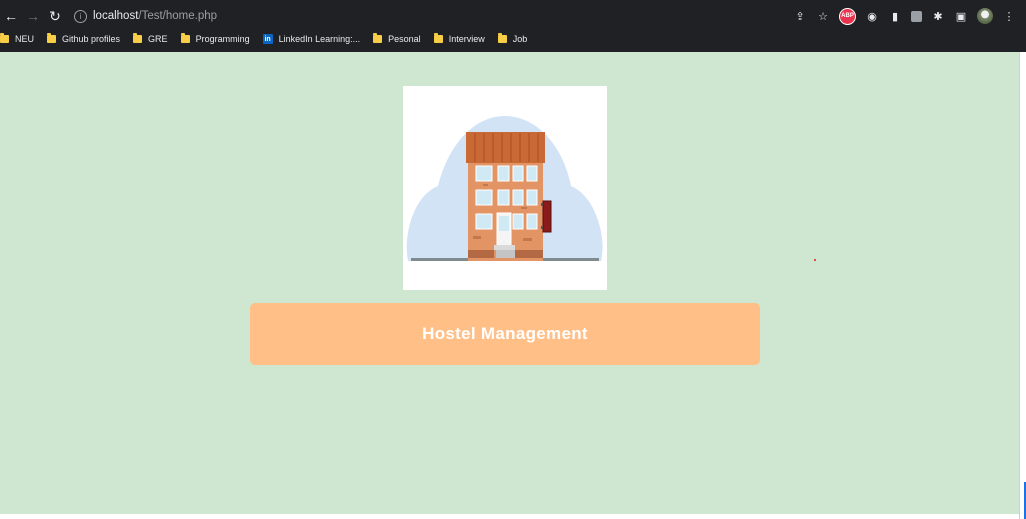  What do you see at coordinates (55, 16) in the screenshot?
I see `reload-icon: ↻` at bounding box center [55, 16].